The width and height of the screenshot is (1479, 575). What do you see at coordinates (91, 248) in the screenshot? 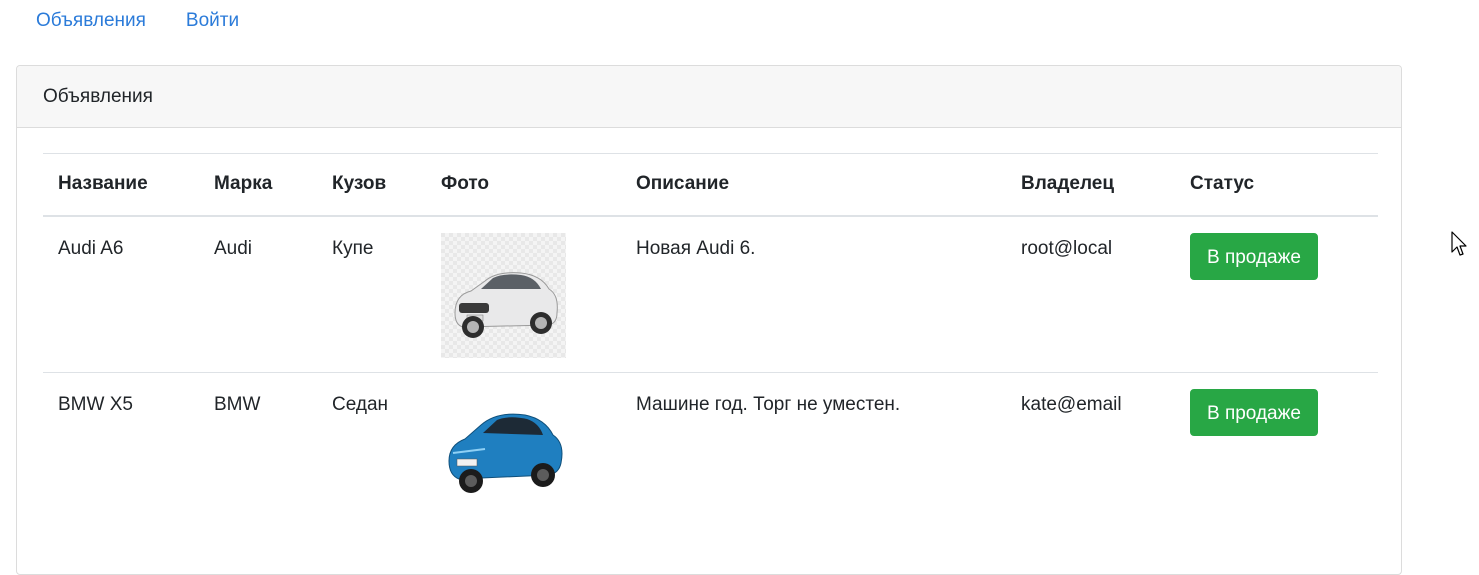
I see `cell-name: Audi A6` at bounding box center [91, 248].